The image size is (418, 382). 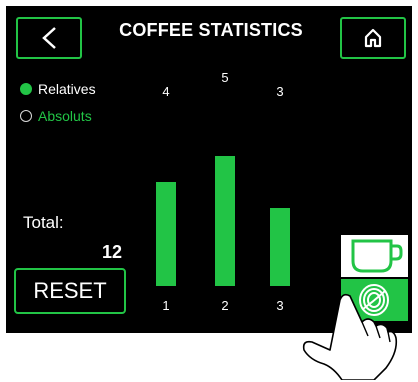 What do you see at coordinates (377, 256) in the screenshot?
I see `coffee-cup-icon` at bounding box center [377, 256].